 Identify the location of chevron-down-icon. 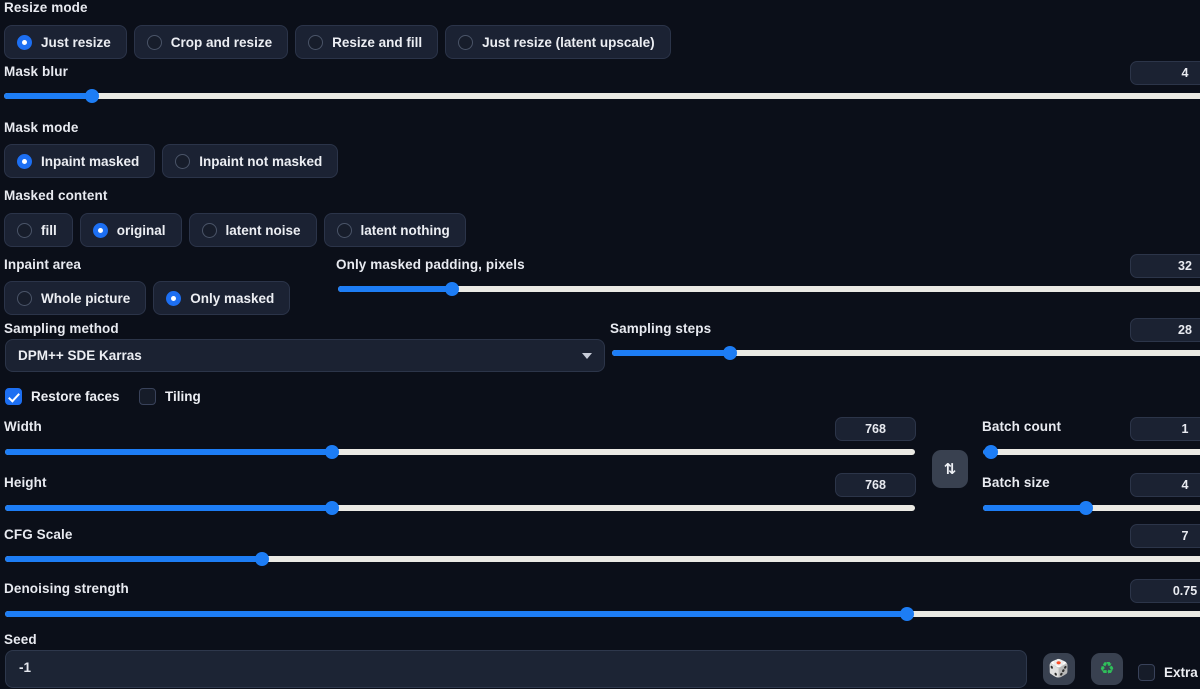
(587, 355).